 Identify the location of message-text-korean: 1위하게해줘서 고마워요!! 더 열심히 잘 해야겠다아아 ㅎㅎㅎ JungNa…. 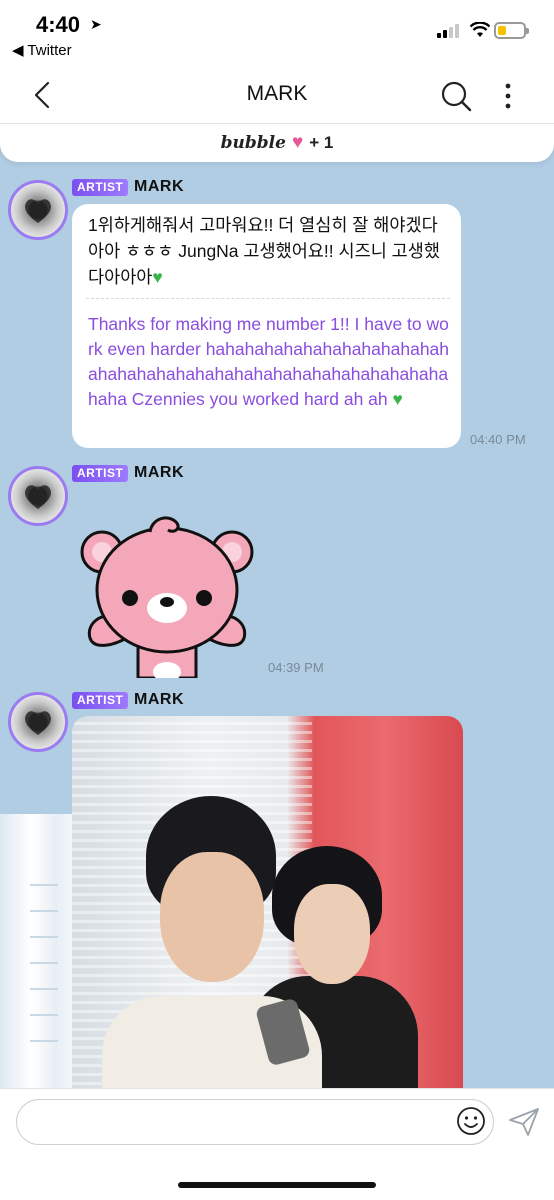
(264, 251).